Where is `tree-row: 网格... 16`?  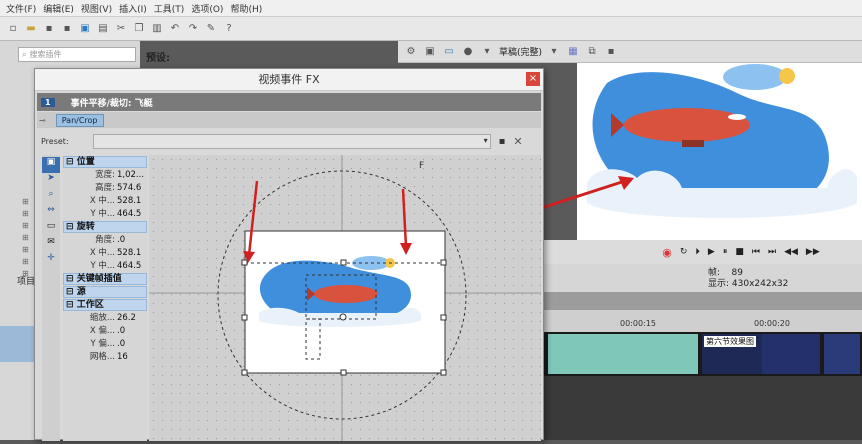 tree-row: 网格... 16 is located at coordinates (105, 357).